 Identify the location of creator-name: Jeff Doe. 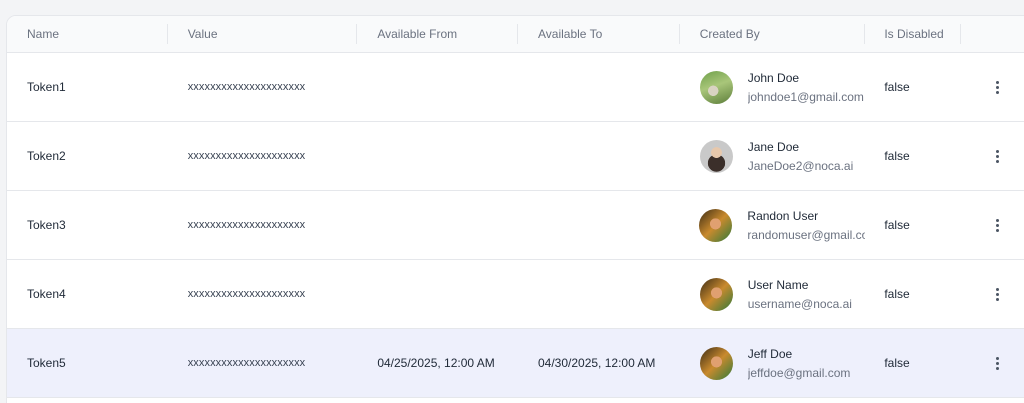
(770, 353).